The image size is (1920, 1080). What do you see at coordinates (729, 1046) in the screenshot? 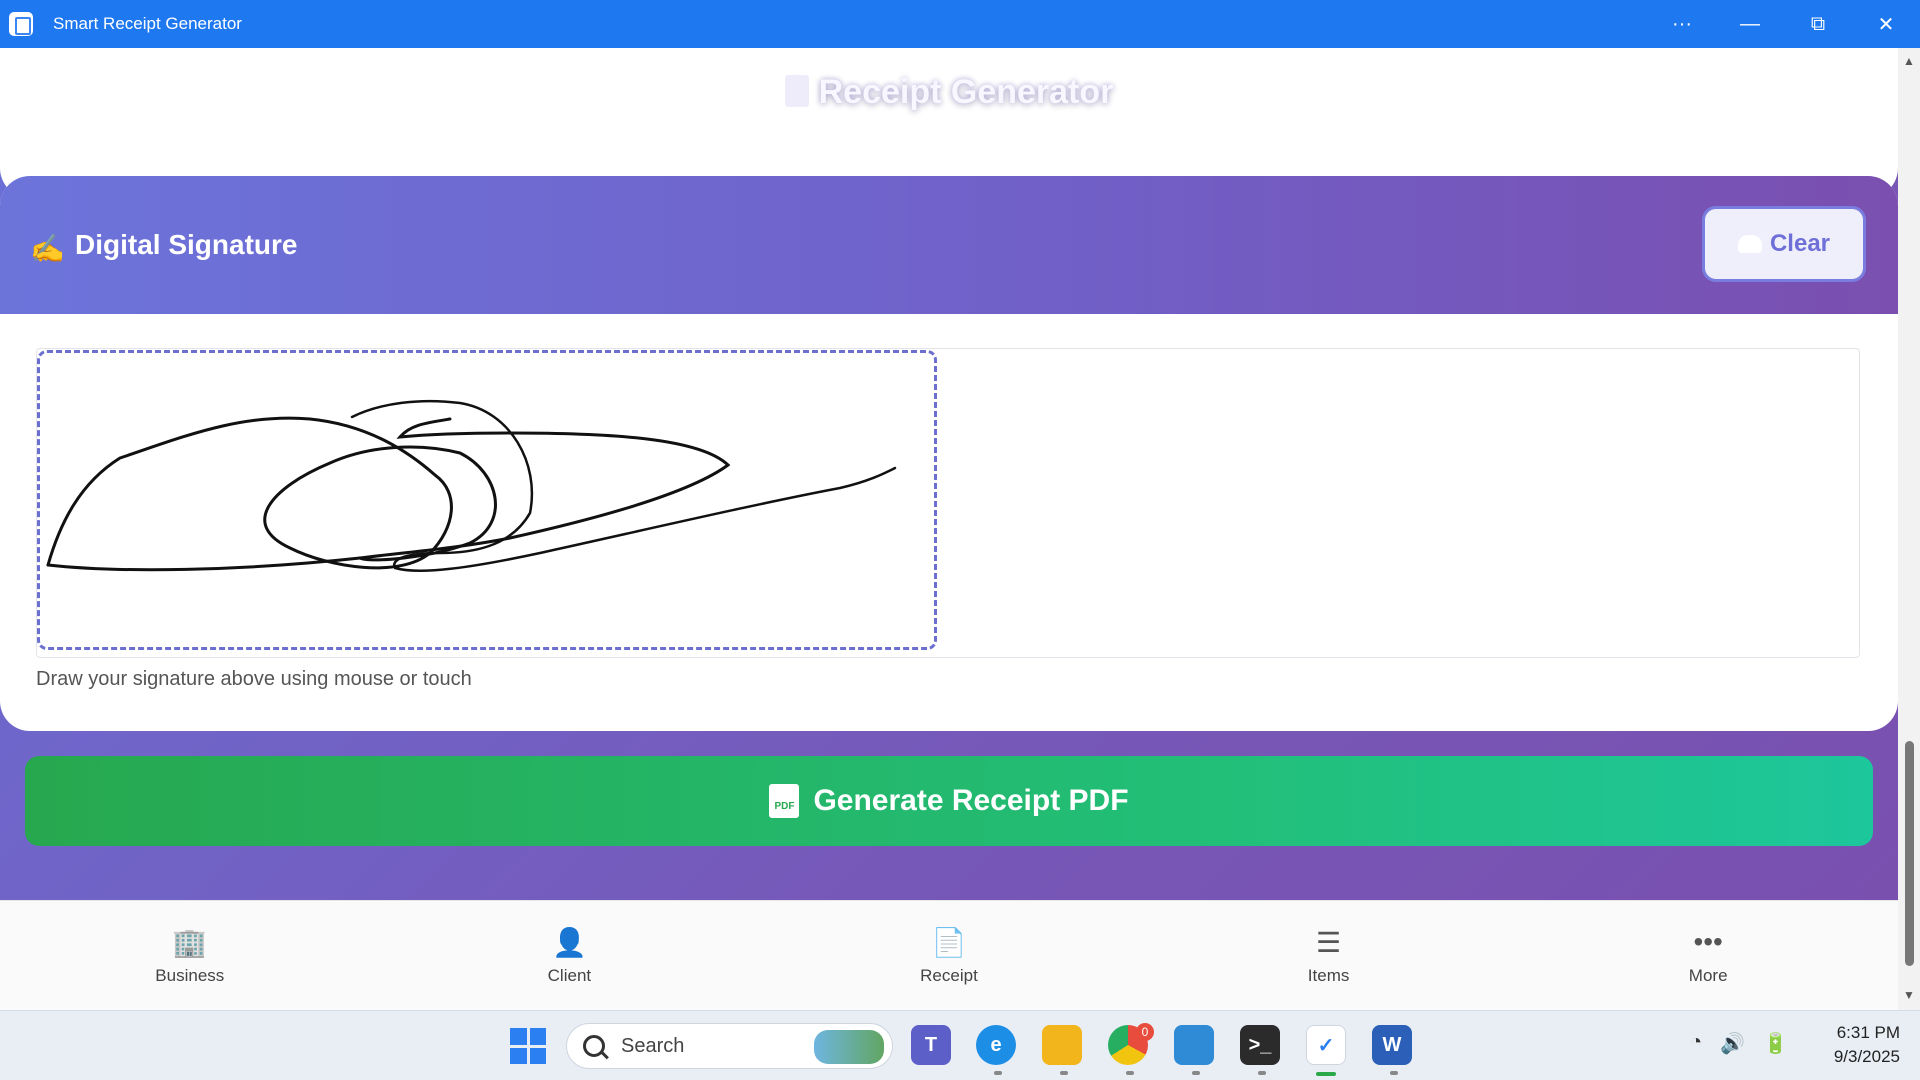
I see `taskbar-search: Search` at bounding box center [729, 1046].